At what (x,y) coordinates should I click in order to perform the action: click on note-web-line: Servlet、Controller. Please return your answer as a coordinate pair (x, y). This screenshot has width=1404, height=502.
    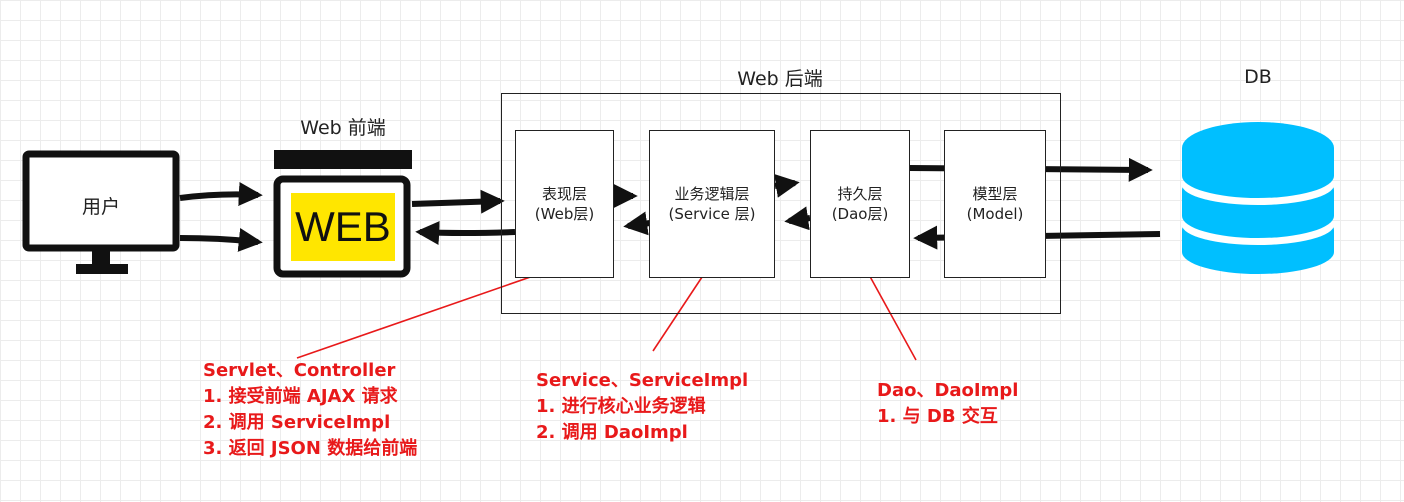
    Looking at the image, I should click on (299, 370).